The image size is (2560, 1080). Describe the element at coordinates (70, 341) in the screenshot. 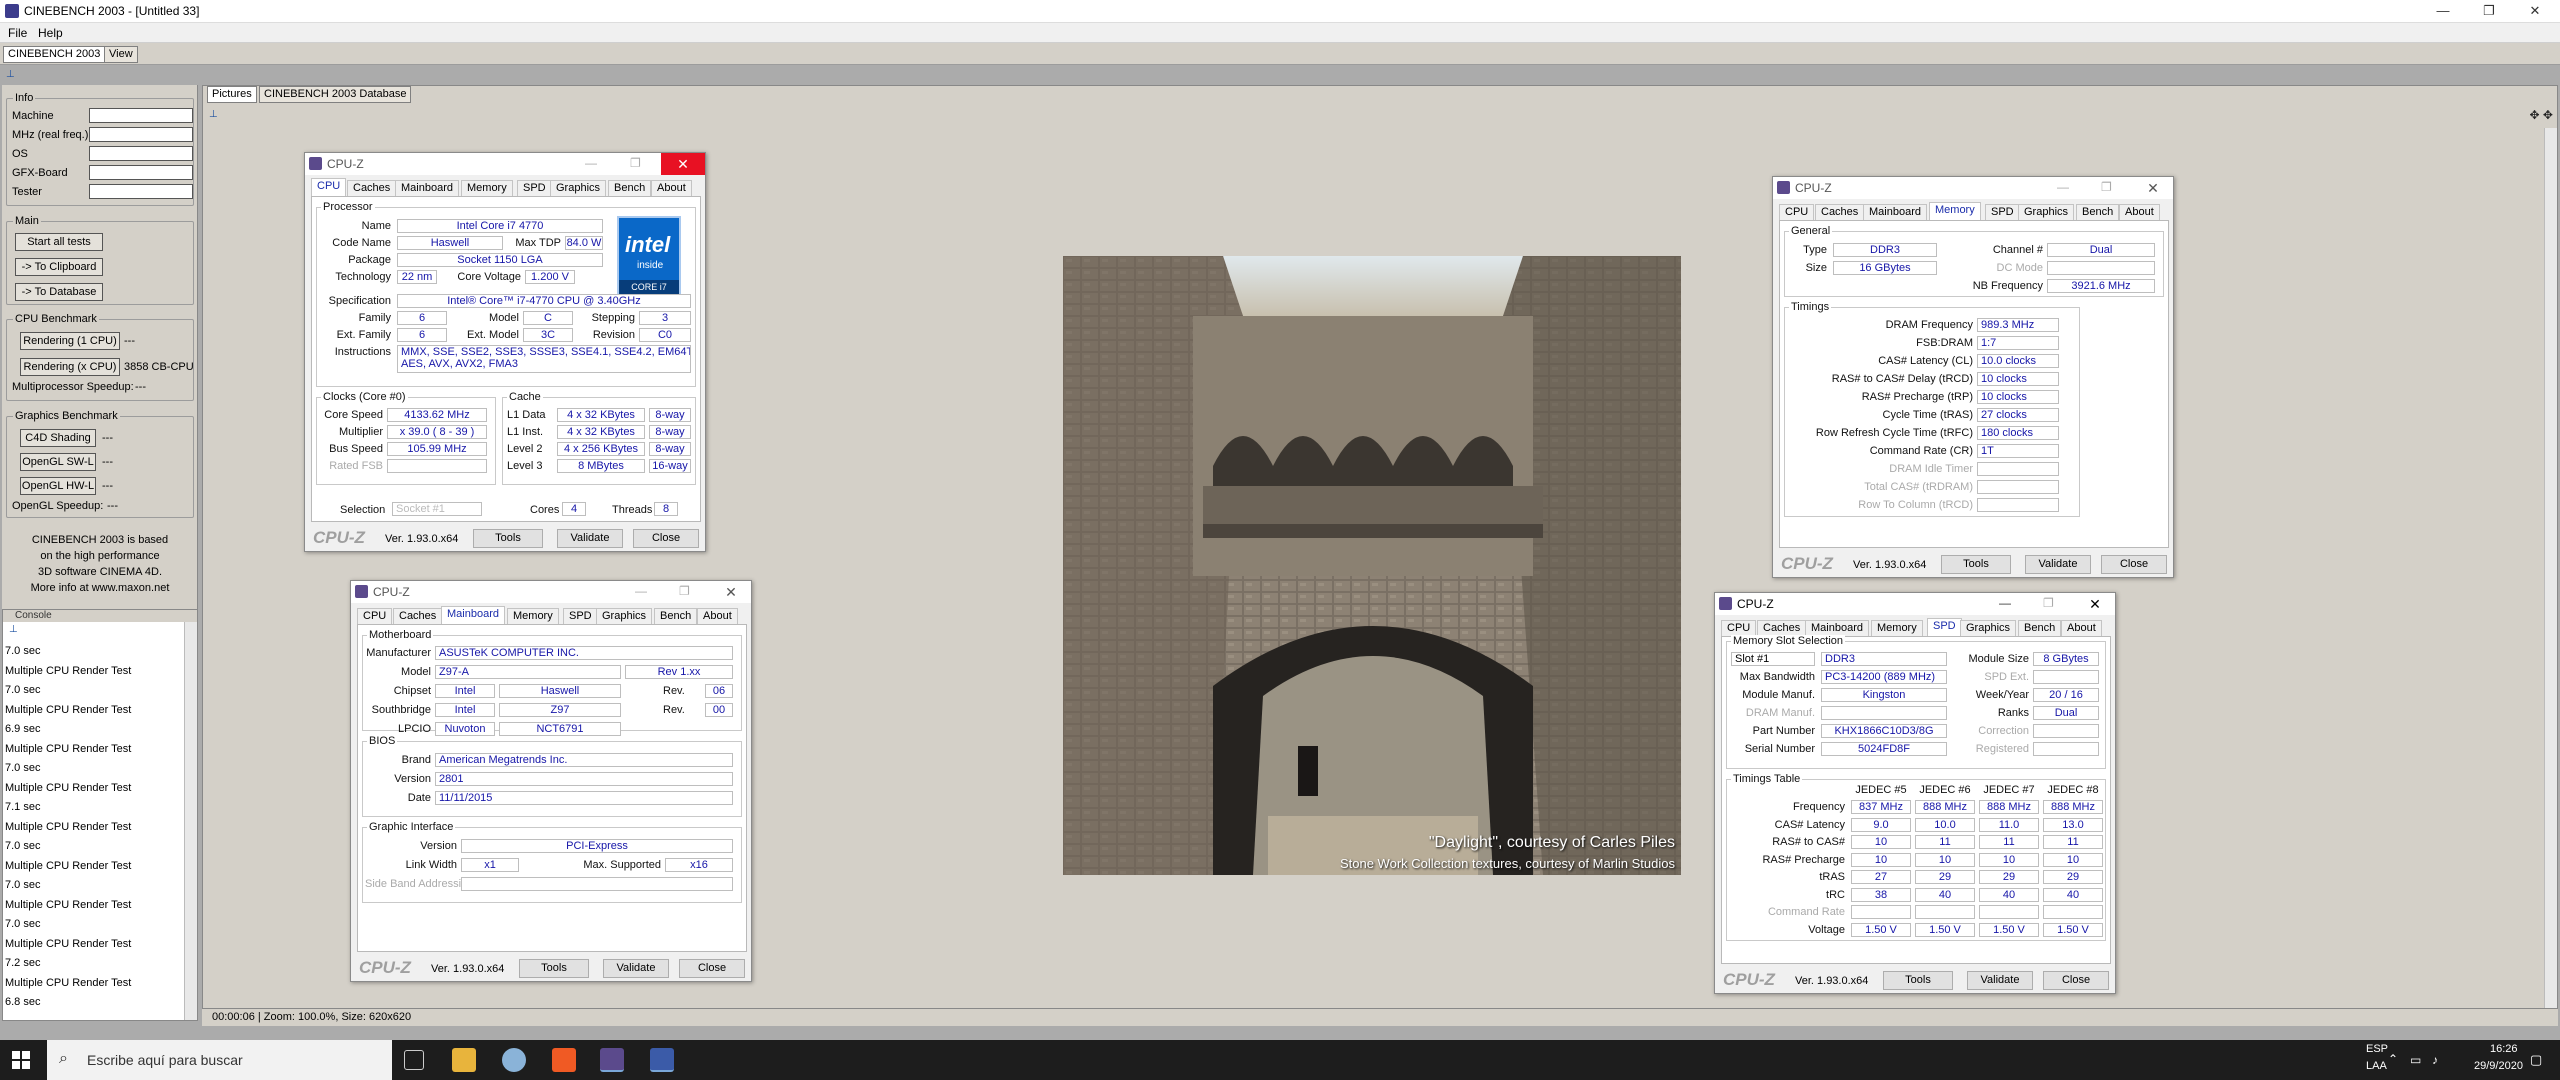

I see `rendering-1cpu-button: Rendering (1 CPU)` at that location.